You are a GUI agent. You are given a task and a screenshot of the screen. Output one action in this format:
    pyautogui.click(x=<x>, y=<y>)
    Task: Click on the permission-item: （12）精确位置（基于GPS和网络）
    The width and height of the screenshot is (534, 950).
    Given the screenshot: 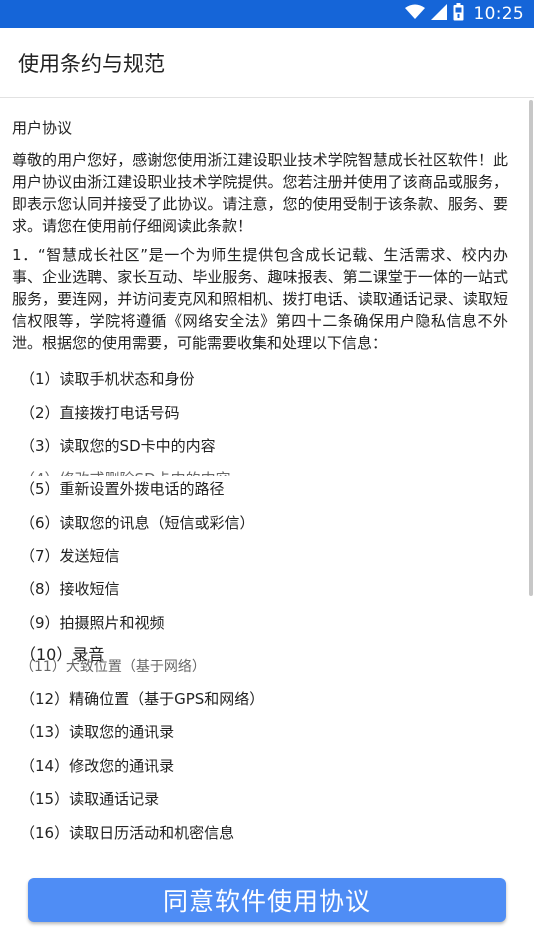 What is the action you would take?
    pyautogui.click(x=142, y=699)
    